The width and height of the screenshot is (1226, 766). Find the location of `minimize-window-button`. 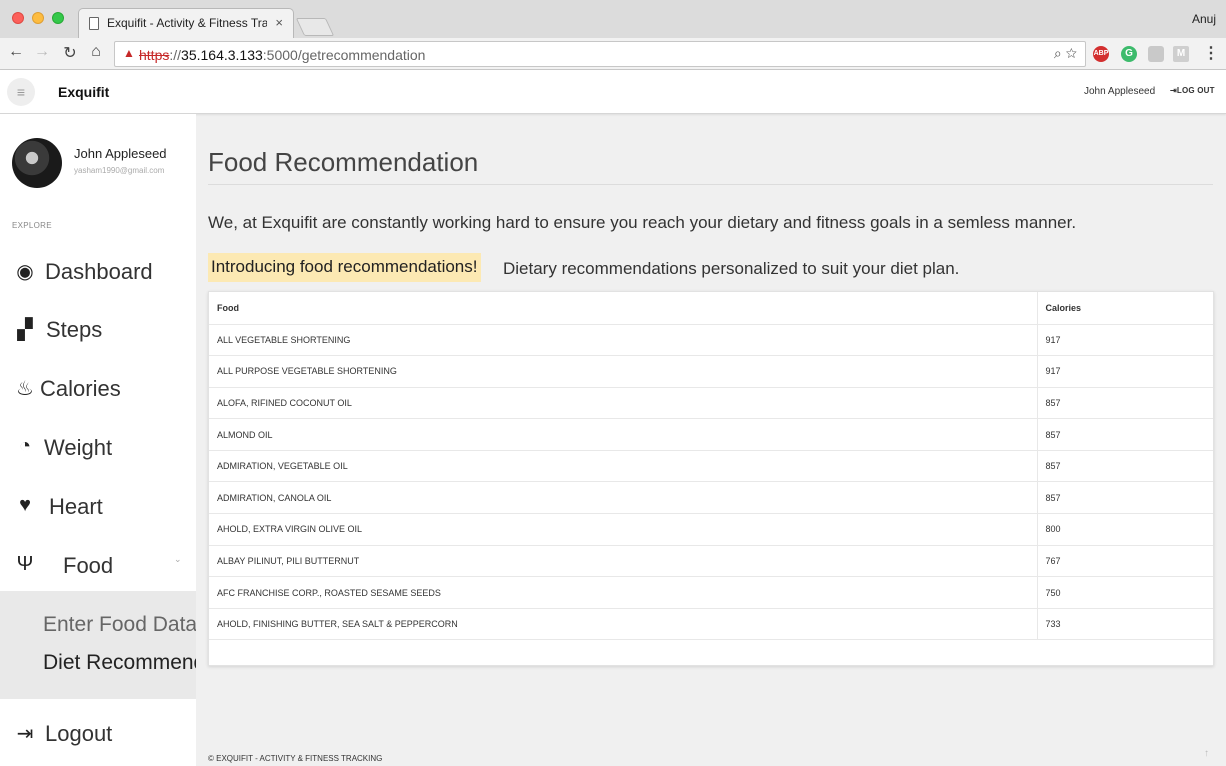

minimize-window-button is located at coordinates (38, 18).